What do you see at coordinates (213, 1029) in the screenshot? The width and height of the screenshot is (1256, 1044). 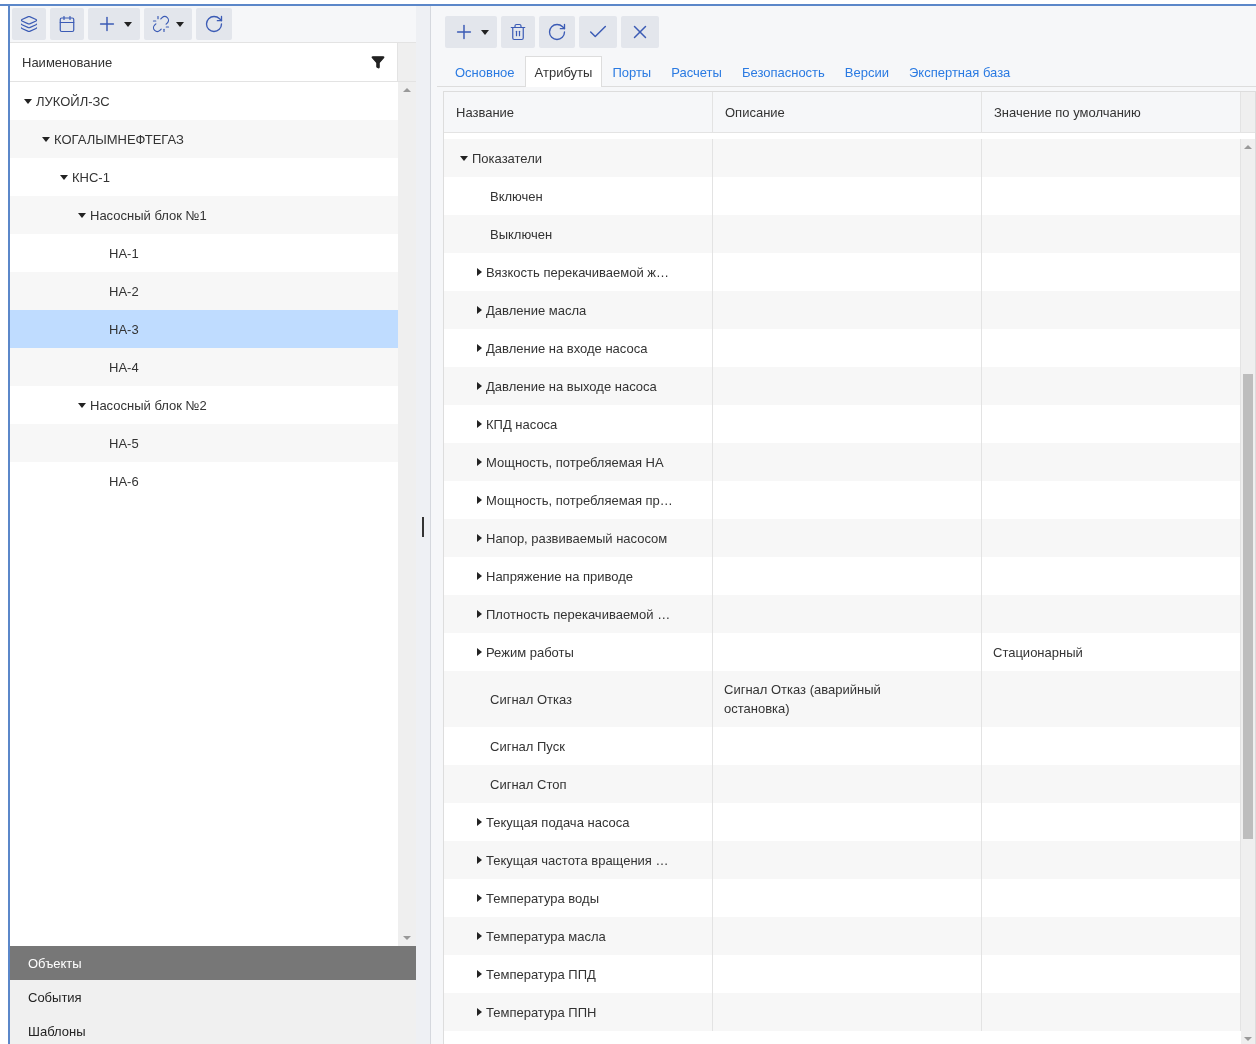 I see `nav-item: Шаблоны` at bounding box center [213, 1029].